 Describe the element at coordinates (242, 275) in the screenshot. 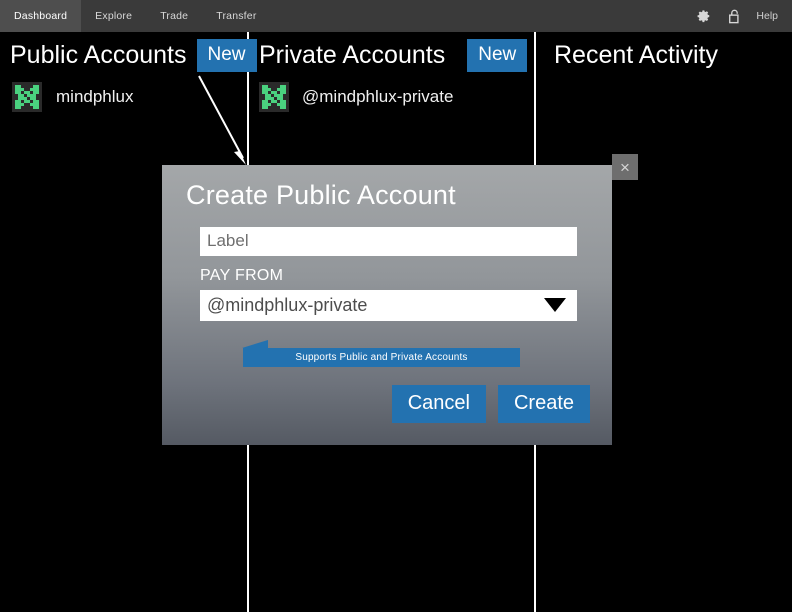

I see `pay-from-label: PAY FROM` at that location.